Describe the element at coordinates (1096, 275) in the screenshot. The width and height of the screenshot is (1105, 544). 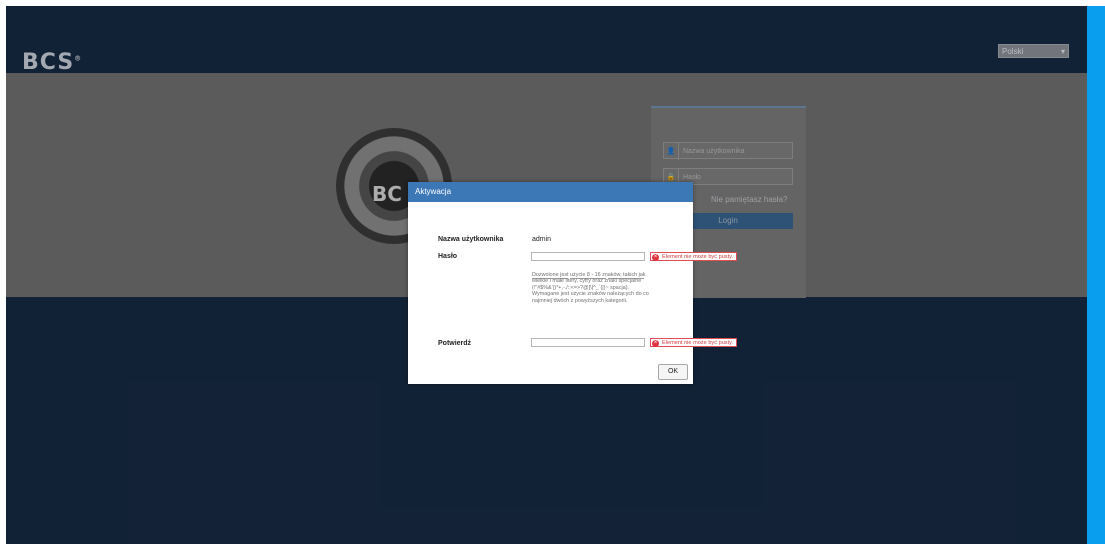
I see `page-scrollbar` at that location.